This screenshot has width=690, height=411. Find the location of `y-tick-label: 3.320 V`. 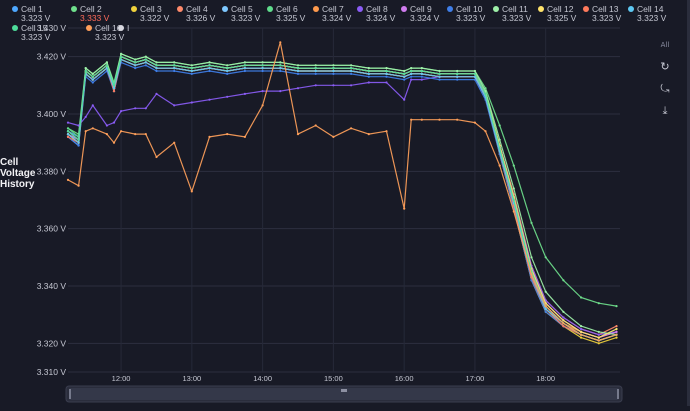

y-tick-label: 3.320 V is located at coordinates (52, 343).